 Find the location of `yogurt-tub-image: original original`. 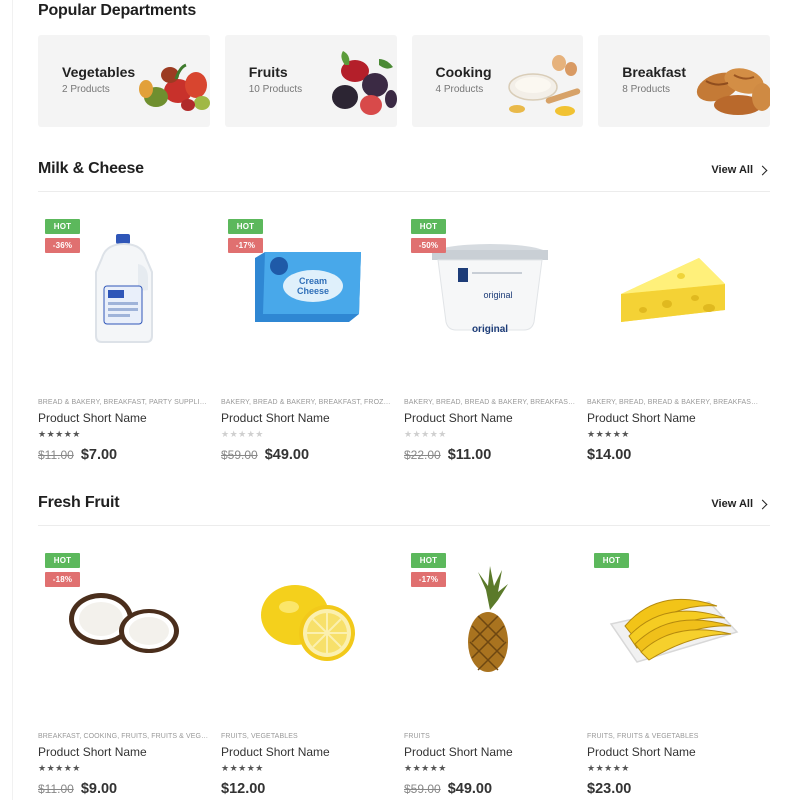

yogurt-tub-image: original original is located at coordinates (490, 289).